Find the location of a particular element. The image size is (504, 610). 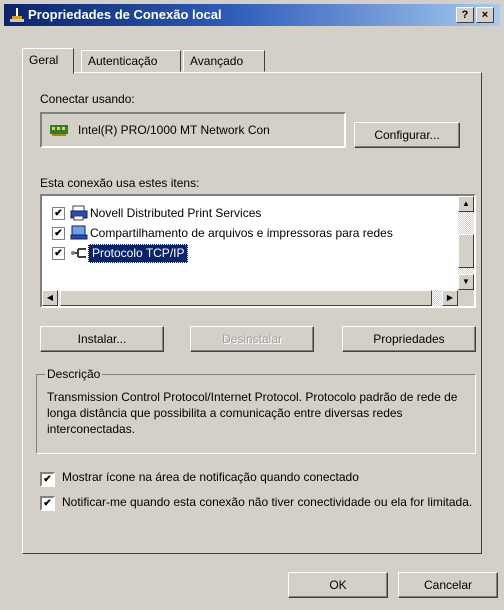

scroll-right-arrow-icon: ▶ is located at coordinates (450, 298).